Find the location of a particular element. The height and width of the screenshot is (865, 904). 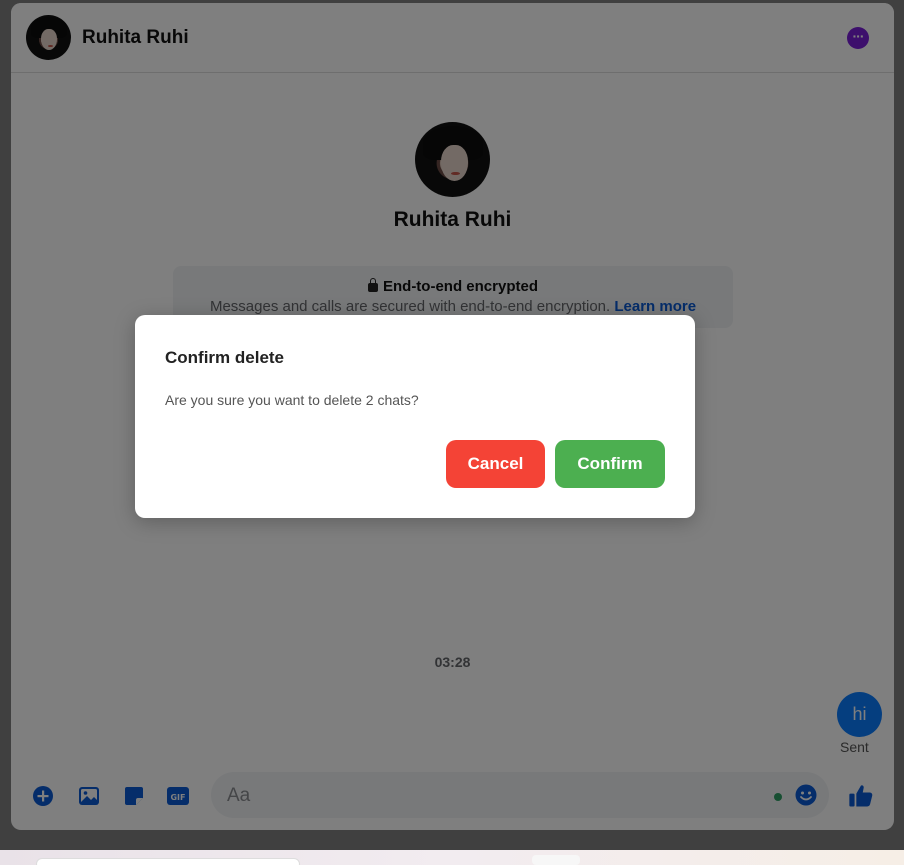

cancel-button: Cancel is located at coordinates (495, 464).